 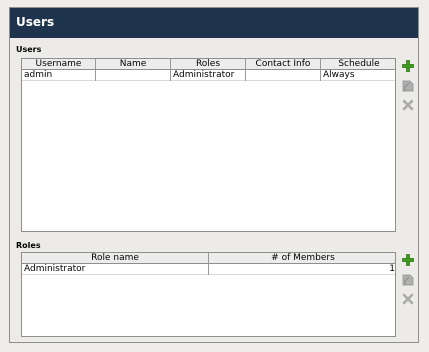 What do you see at coordinates (59, 75) in the screenshot?
I see `cell-username: admin` at bounding box center [59, 75].